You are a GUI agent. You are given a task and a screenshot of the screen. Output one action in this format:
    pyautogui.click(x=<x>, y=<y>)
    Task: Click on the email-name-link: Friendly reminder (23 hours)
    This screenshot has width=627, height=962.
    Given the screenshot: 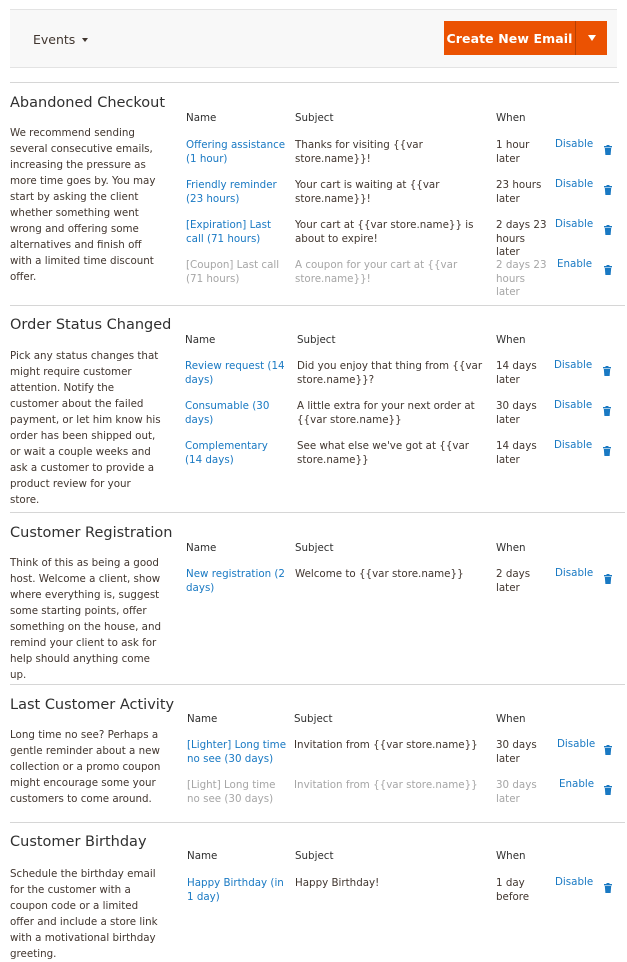 What is the action you would take?
    pyautogui.click(x=236, y=192)
    